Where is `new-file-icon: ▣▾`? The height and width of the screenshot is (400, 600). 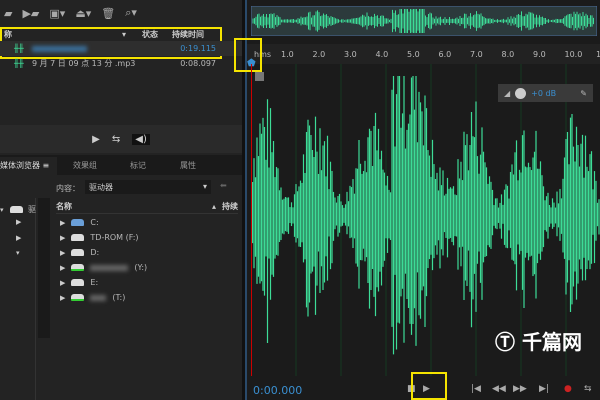 new-file-icon: ▣▾ is located at coordinates (57, 13).